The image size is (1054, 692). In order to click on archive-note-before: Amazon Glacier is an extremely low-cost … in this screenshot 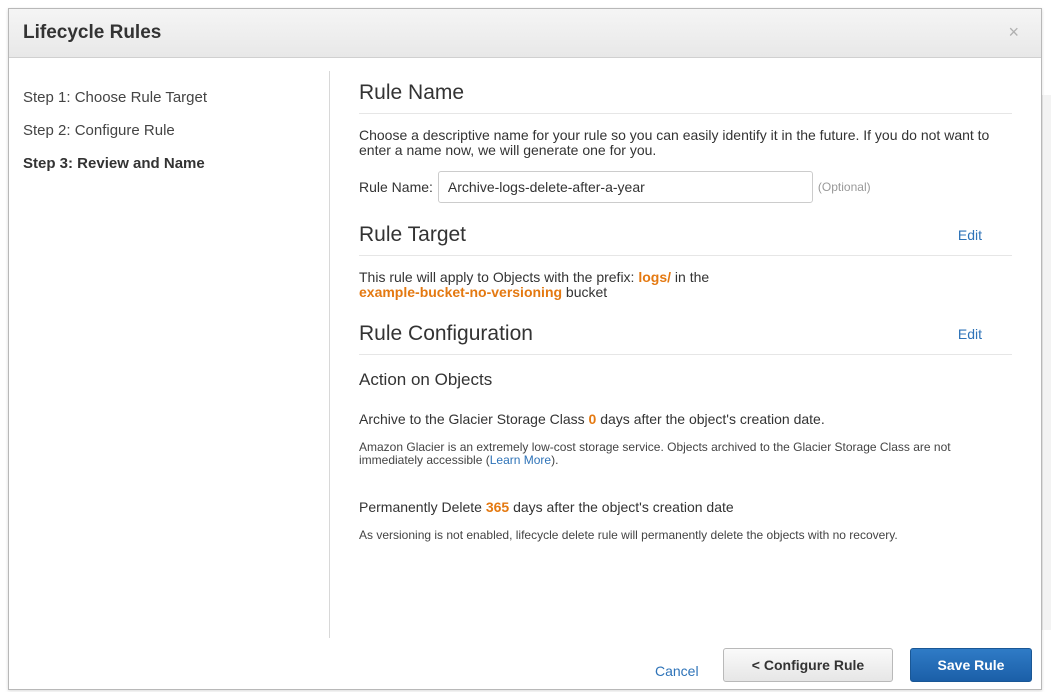, I will do `click(655, 453)`.